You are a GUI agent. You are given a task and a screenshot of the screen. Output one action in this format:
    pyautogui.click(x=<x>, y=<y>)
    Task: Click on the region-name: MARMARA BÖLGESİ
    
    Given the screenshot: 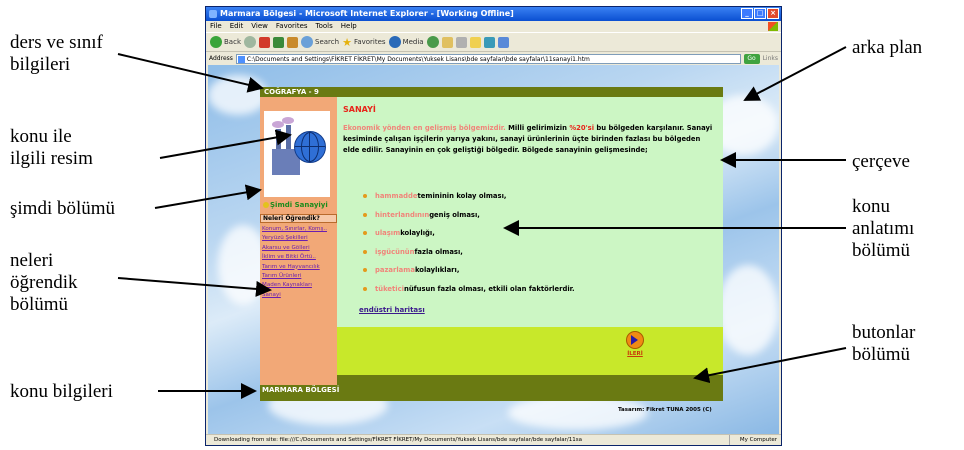 What is the action you would take?
    pyautogui.click(x=301, y=390)
    